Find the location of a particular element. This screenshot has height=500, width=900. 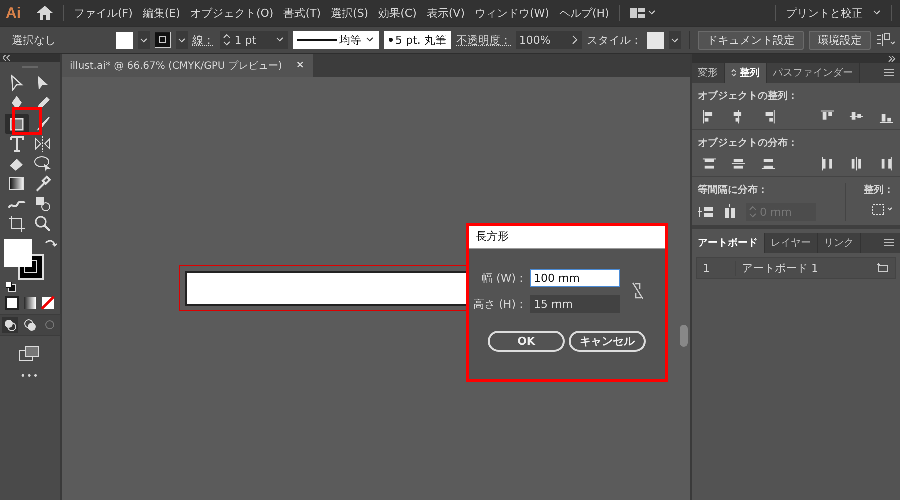

spinner-icon is located at coordinates (226, 40).